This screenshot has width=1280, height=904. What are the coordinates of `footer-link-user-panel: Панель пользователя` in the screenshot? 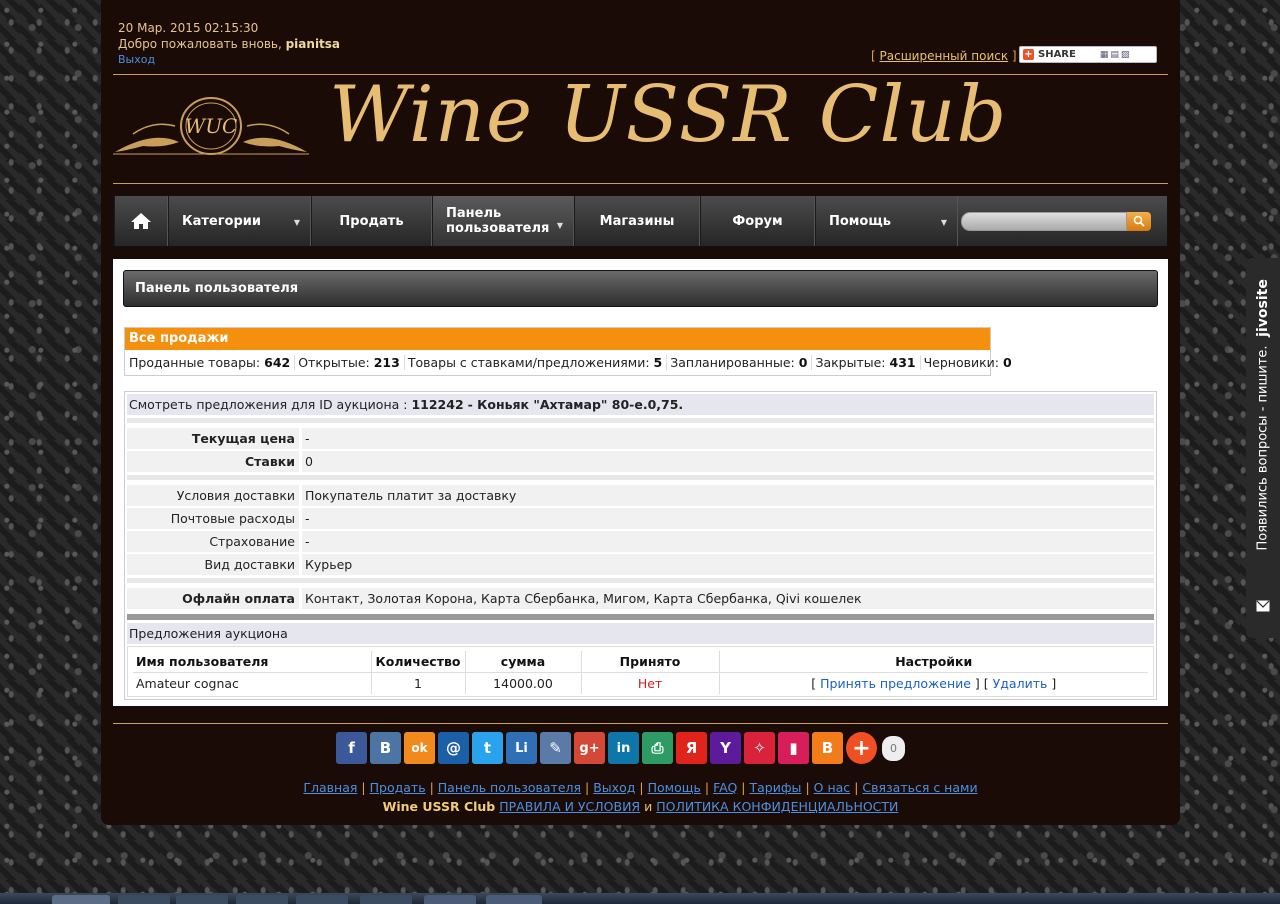 It's located at (509, 787).